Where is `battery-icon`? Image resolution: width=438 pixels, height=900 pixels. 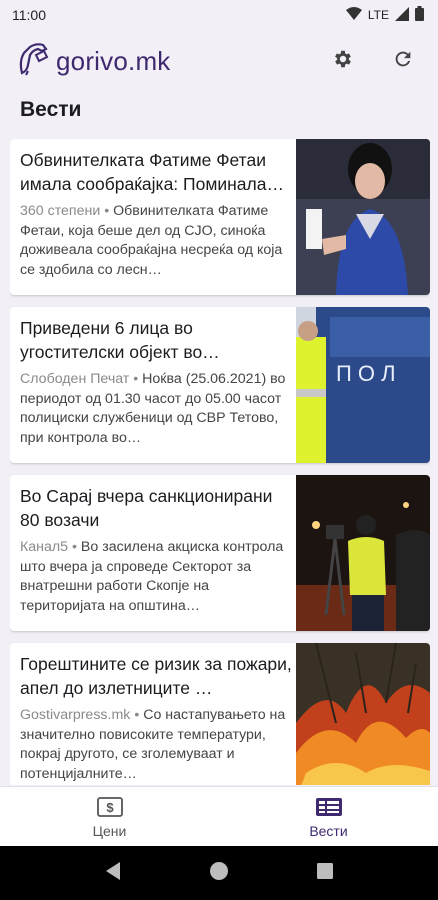
battery-icon is located at coordinates (419, 15).